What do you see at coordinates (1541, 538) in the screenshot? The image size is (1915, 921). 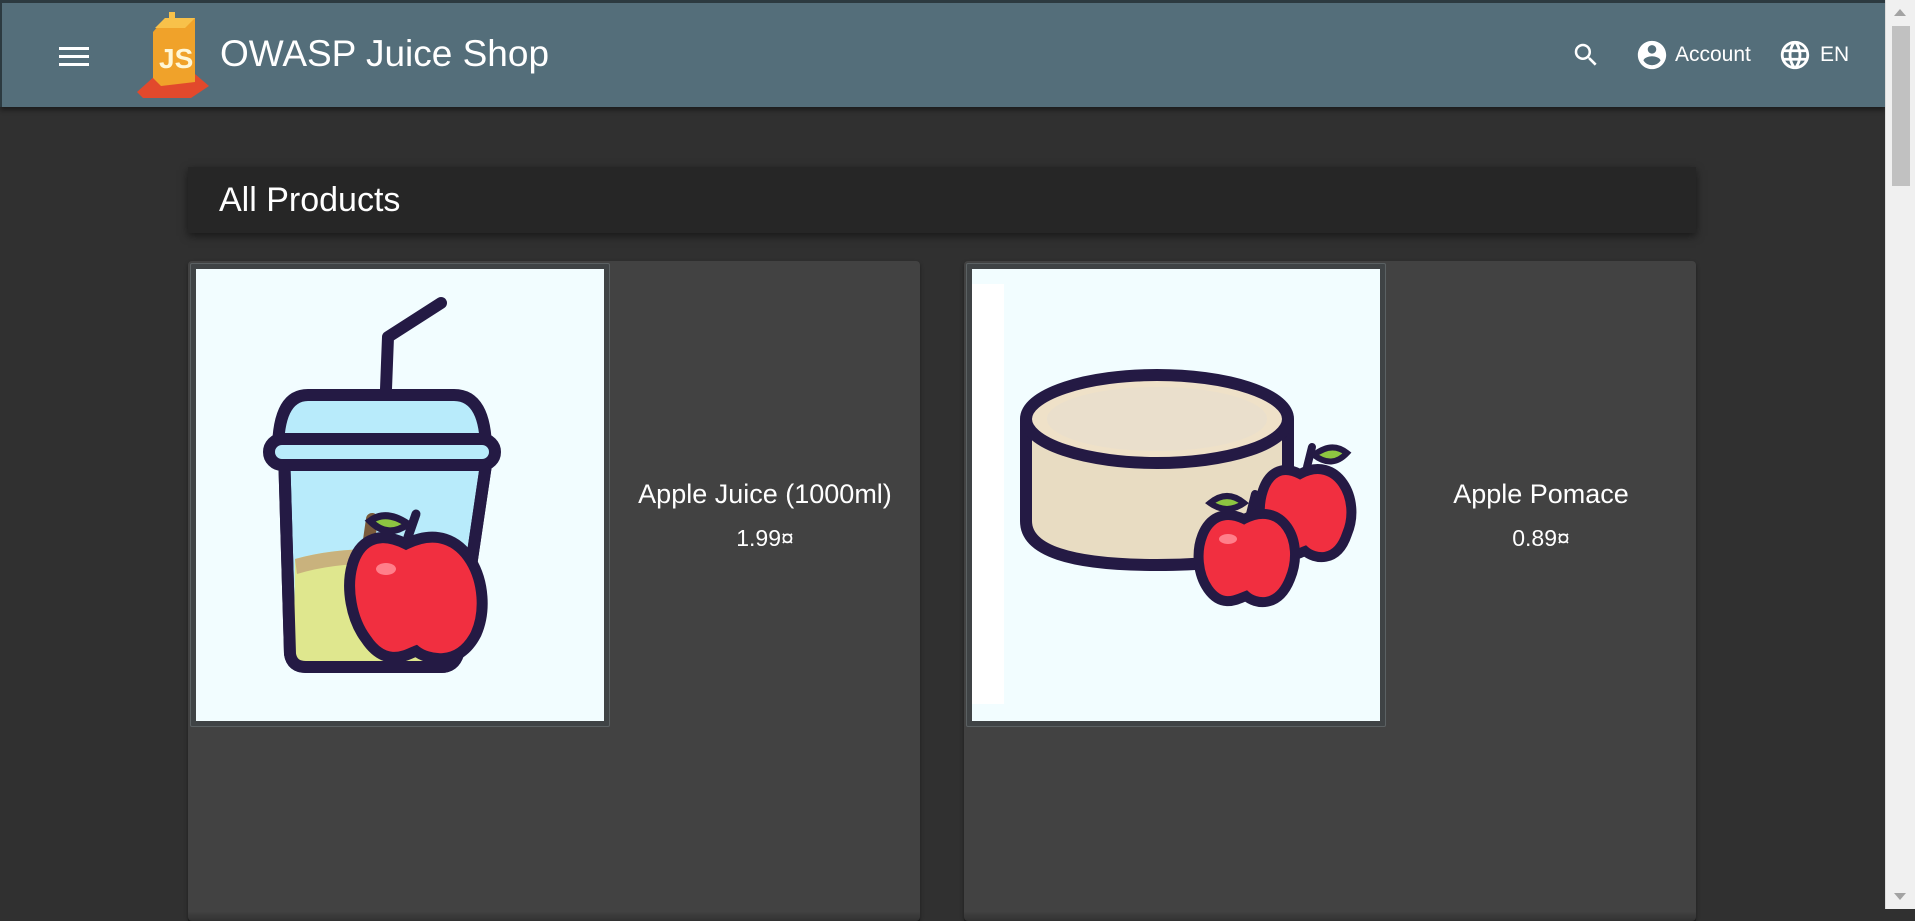 I see `product-price: 0.89¤` at bounding box center [1541, 538].